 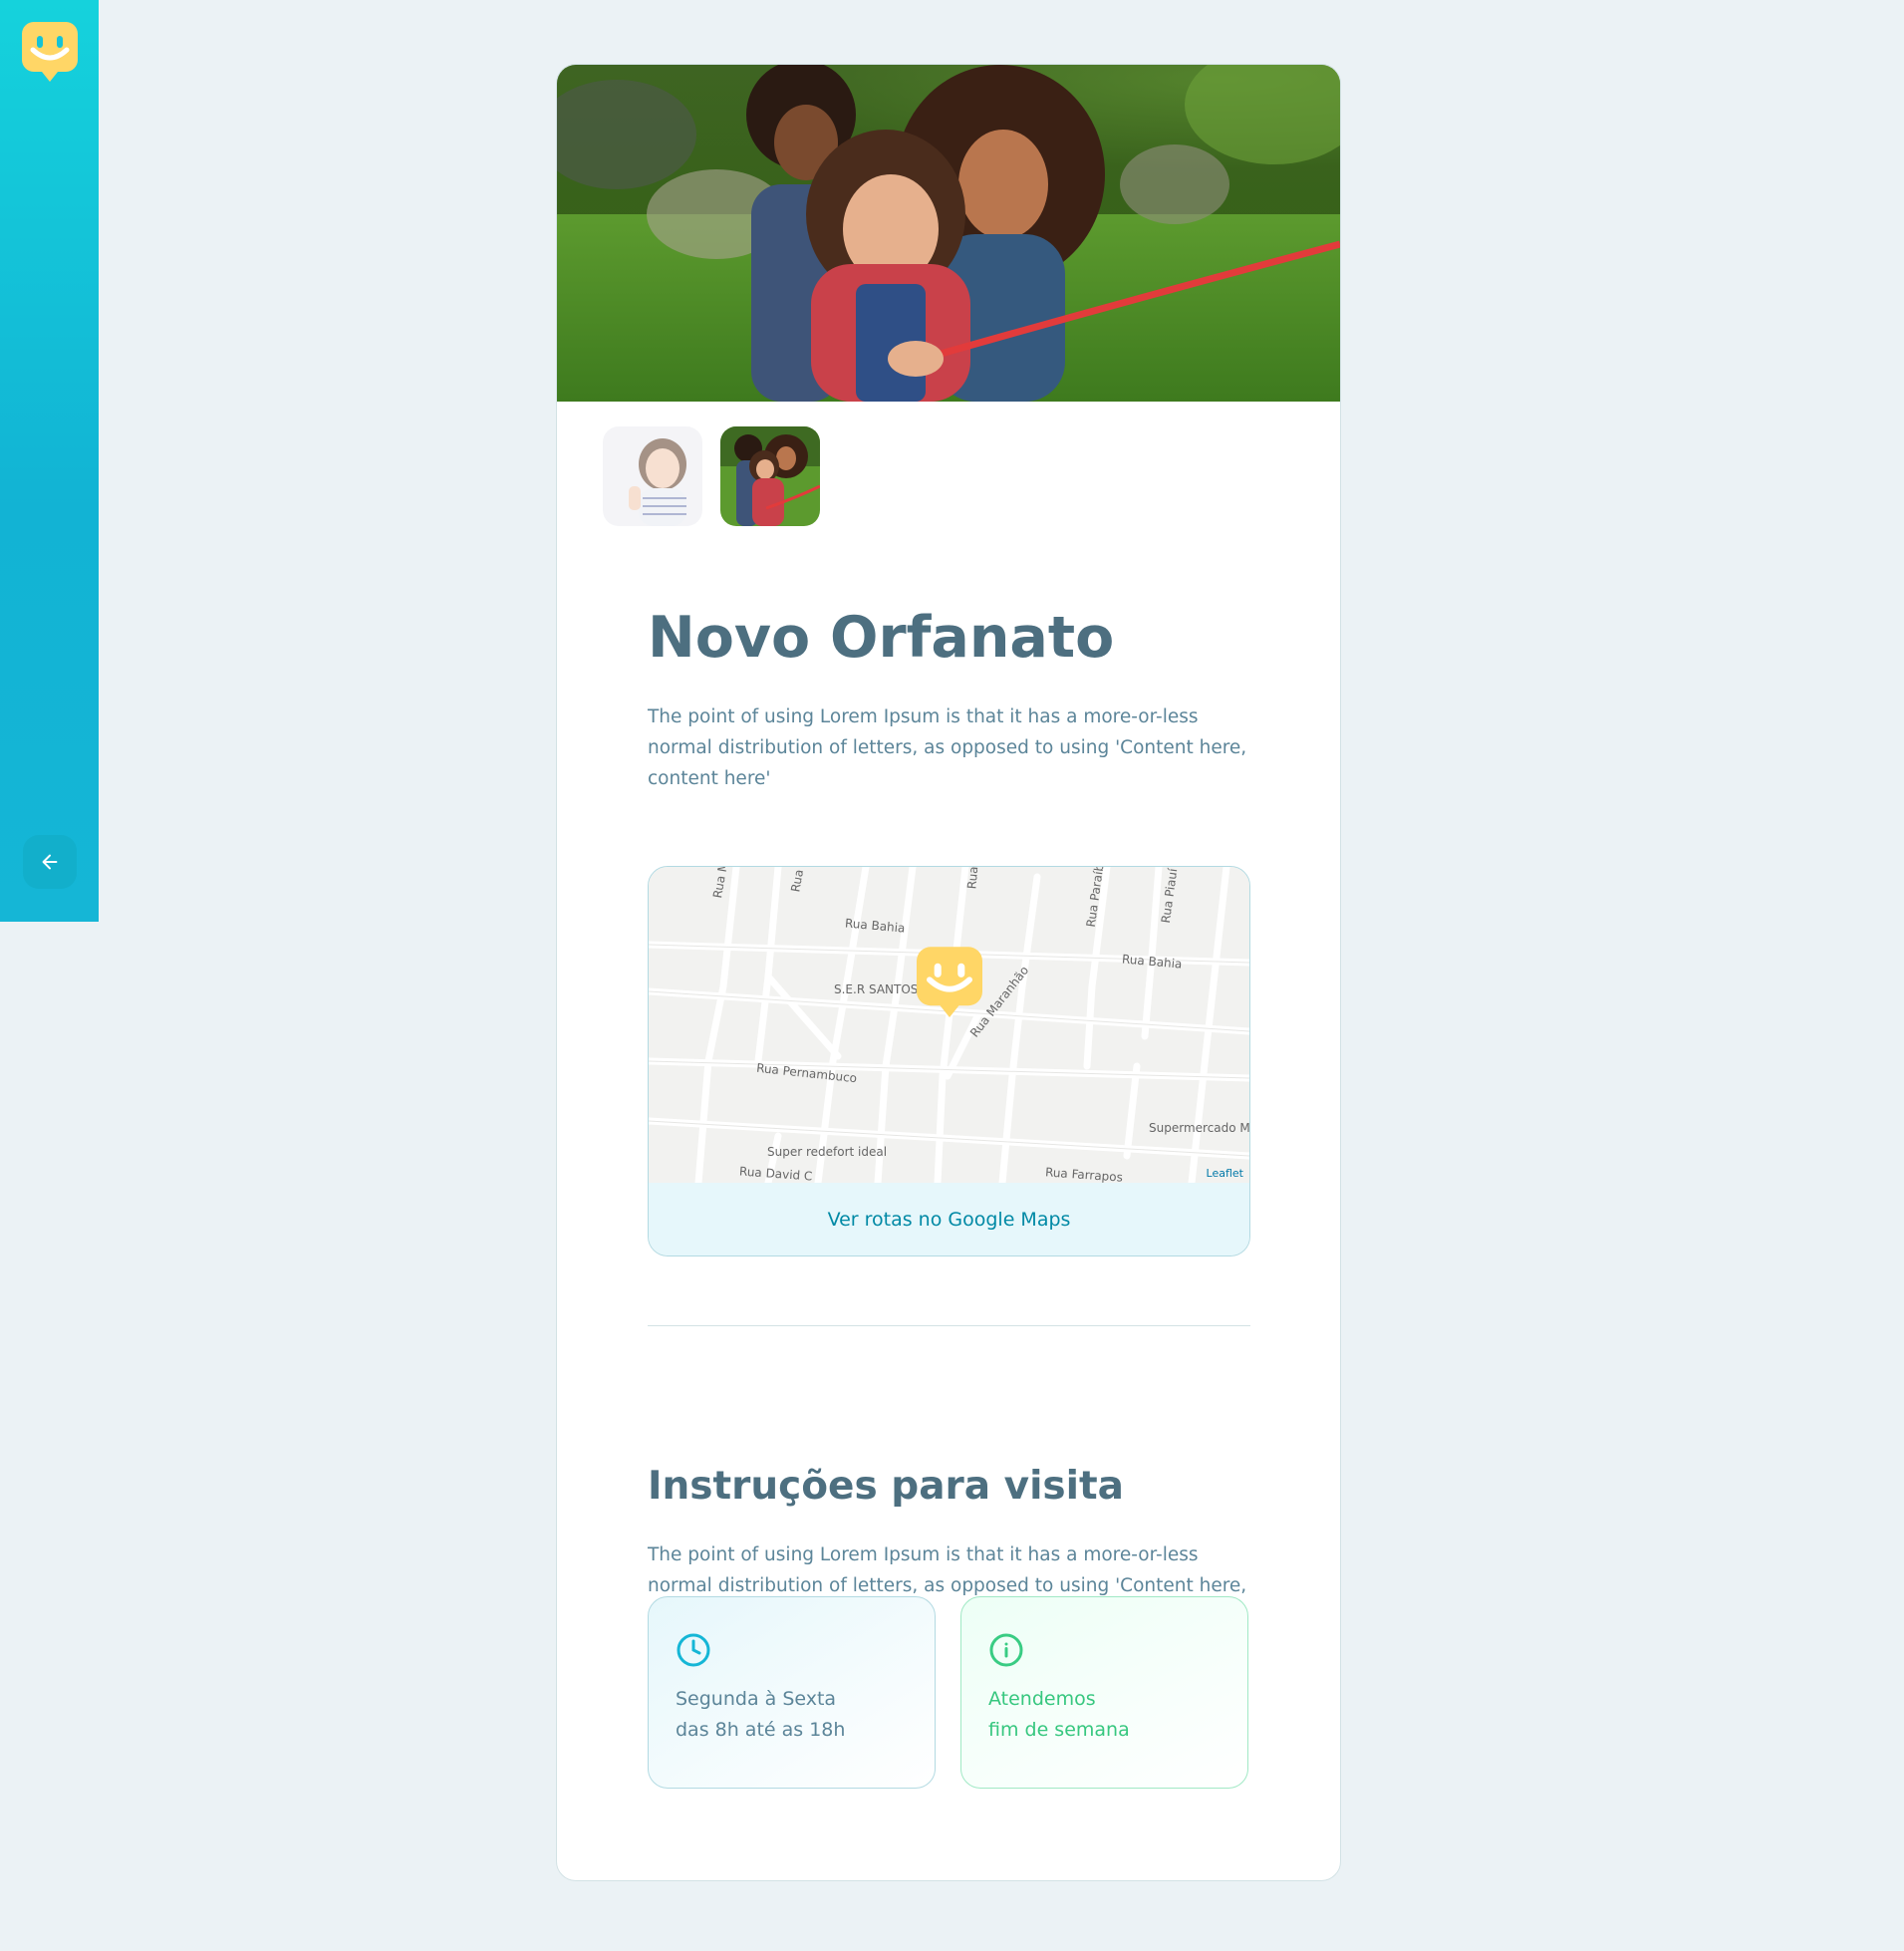 I want to click on children-playing-image, so click(x=770, y=476).